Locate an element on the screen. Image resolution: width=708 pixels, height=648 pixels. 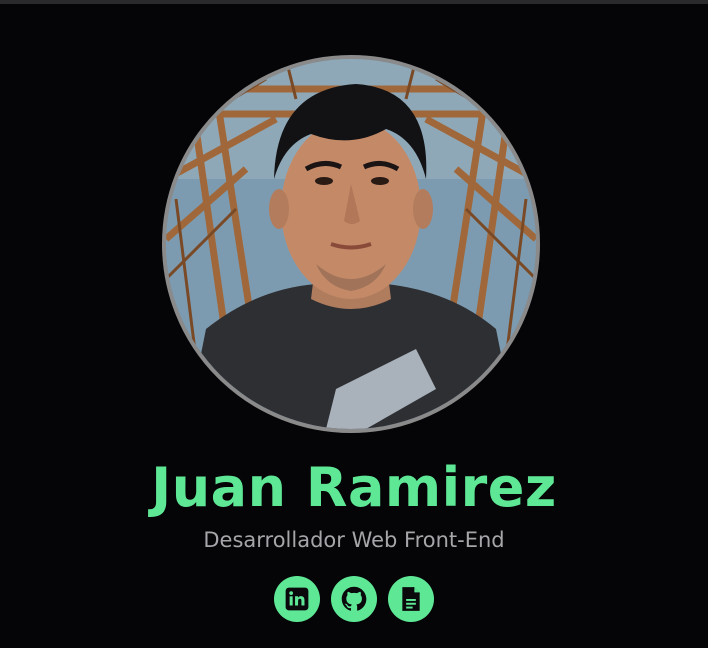
document-icon is located at coordinates (411, 599).